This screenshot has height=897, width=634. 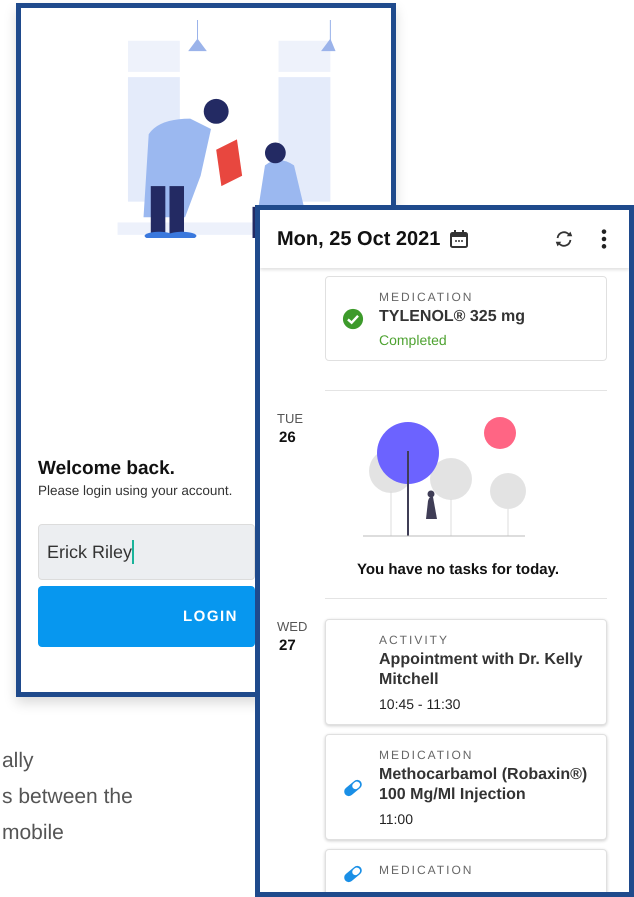 What do you see at coordinates (459, 239) in the screenshot?
I see `calendar-icon` at bounding box center [459, 239].